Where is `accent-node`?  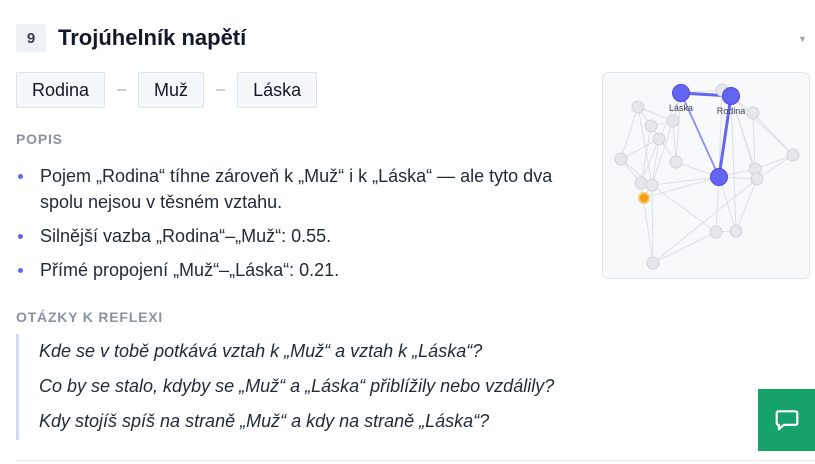
accent-node is located at coordinates (644, 198).